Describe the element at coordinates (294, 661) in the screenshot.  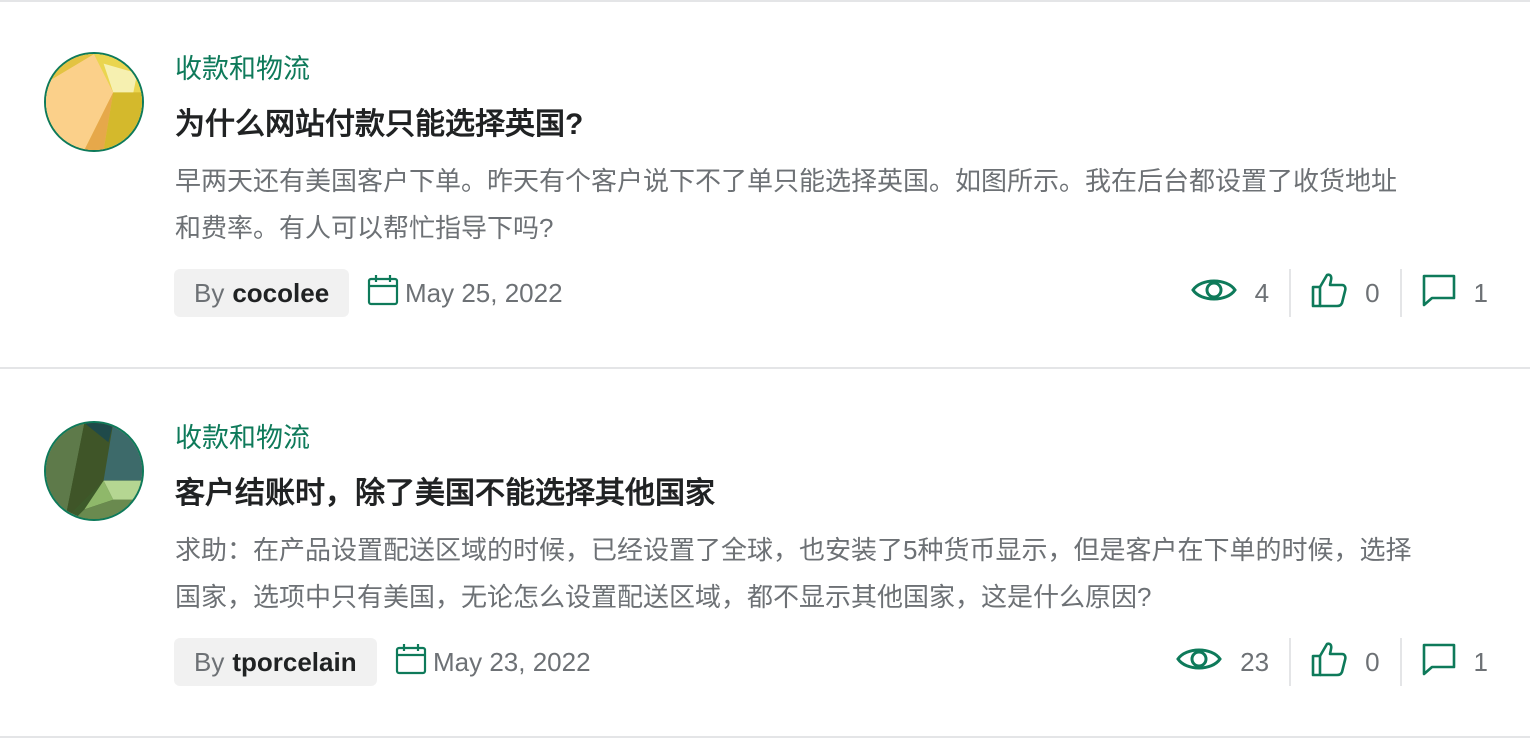
I see `author-name: tporcelain` at that location.